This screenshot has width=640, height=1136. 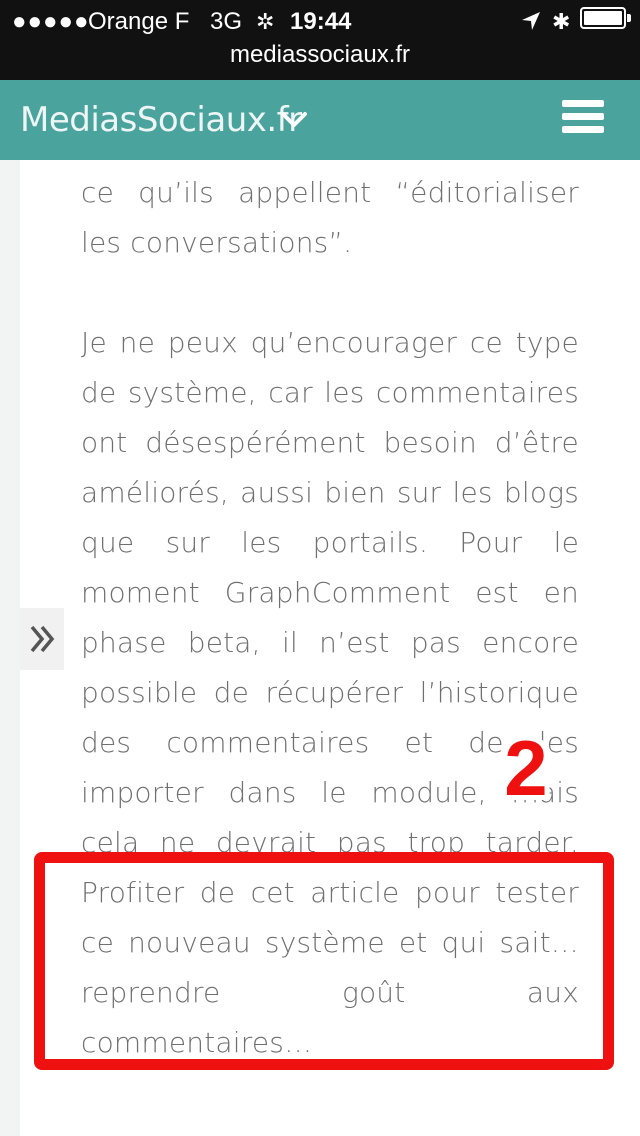 I want to click on text-line: que sur les portails. Pour le, so click(x=330, y=542).